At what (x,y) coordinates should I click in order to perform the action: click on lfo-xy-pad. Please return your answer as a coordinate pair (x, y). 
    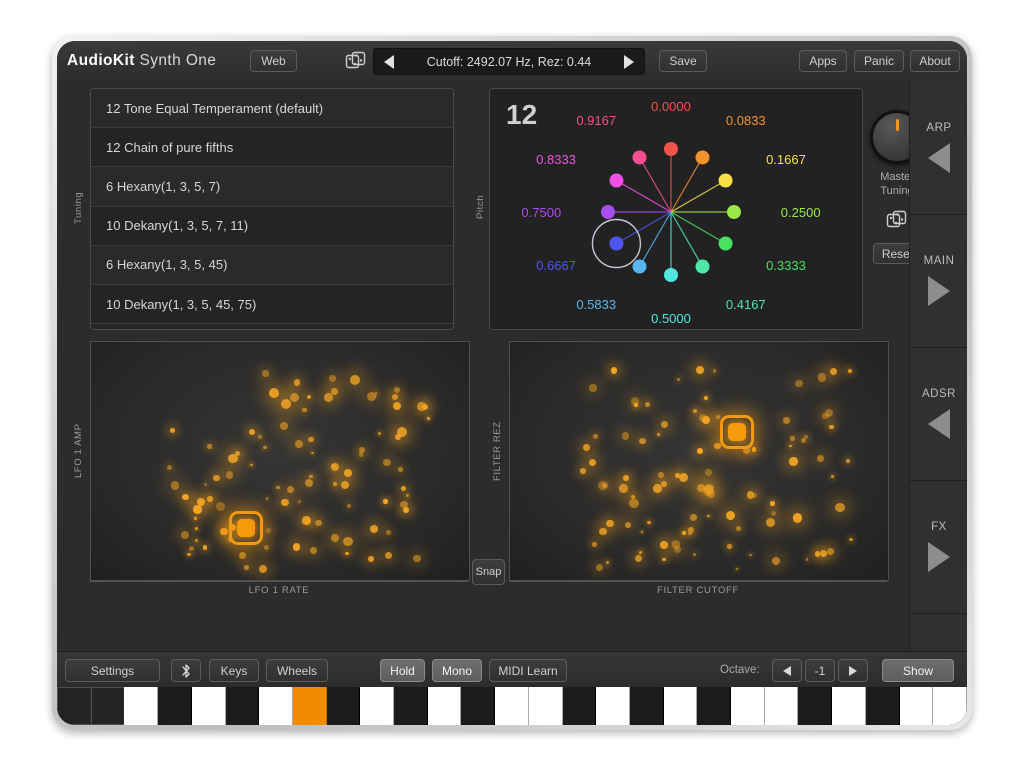
    Looking at the image, I should click on (280, 461).